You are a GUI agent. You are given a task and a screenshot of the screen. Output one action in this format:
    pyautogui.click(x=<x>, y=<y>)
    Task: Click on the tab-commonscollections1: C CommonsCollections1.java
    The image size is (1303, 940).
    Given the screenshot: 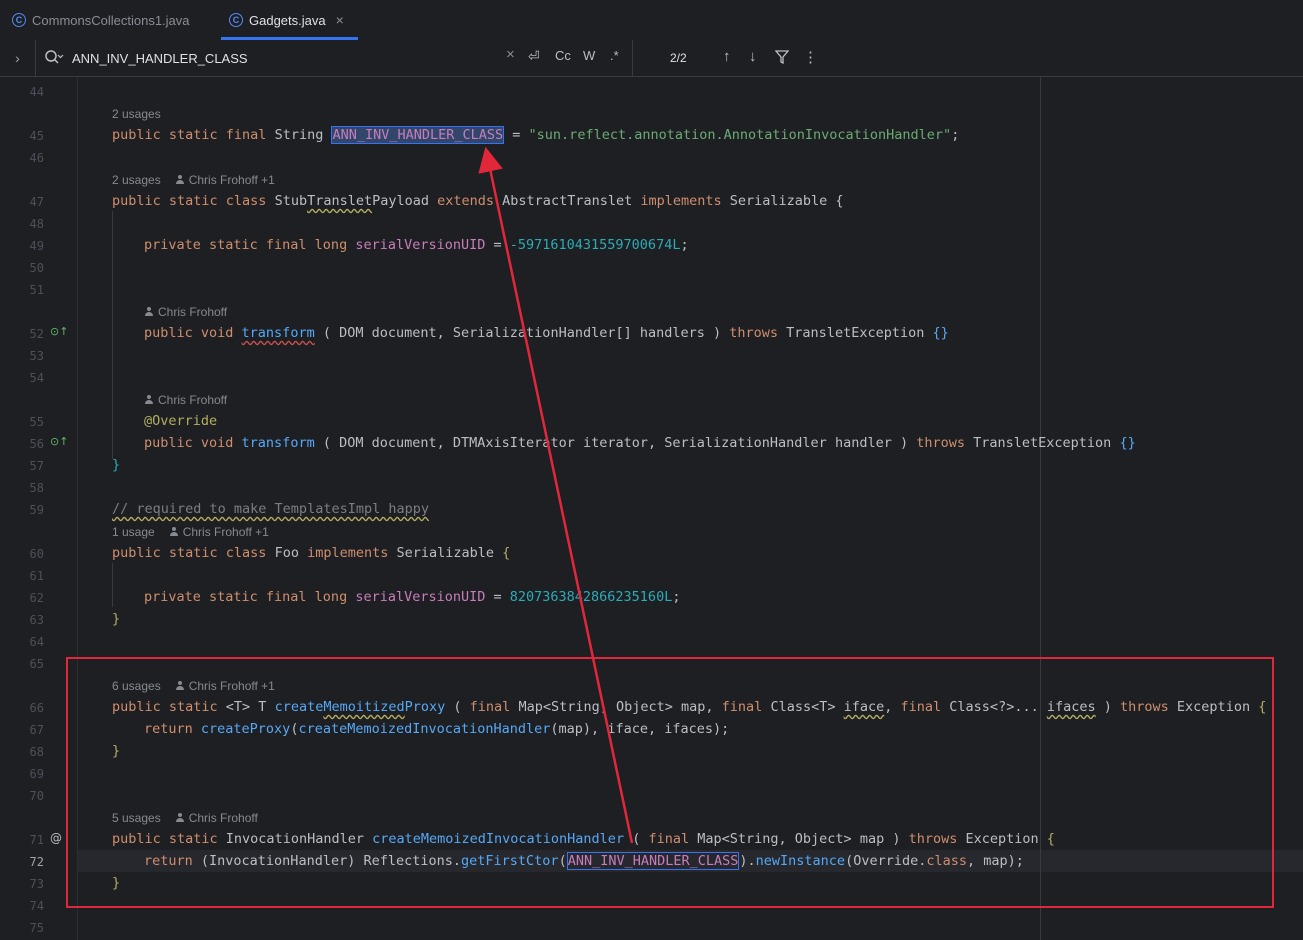 What is the action you would take?
    pyautogui.click(x=101, y=20)
    